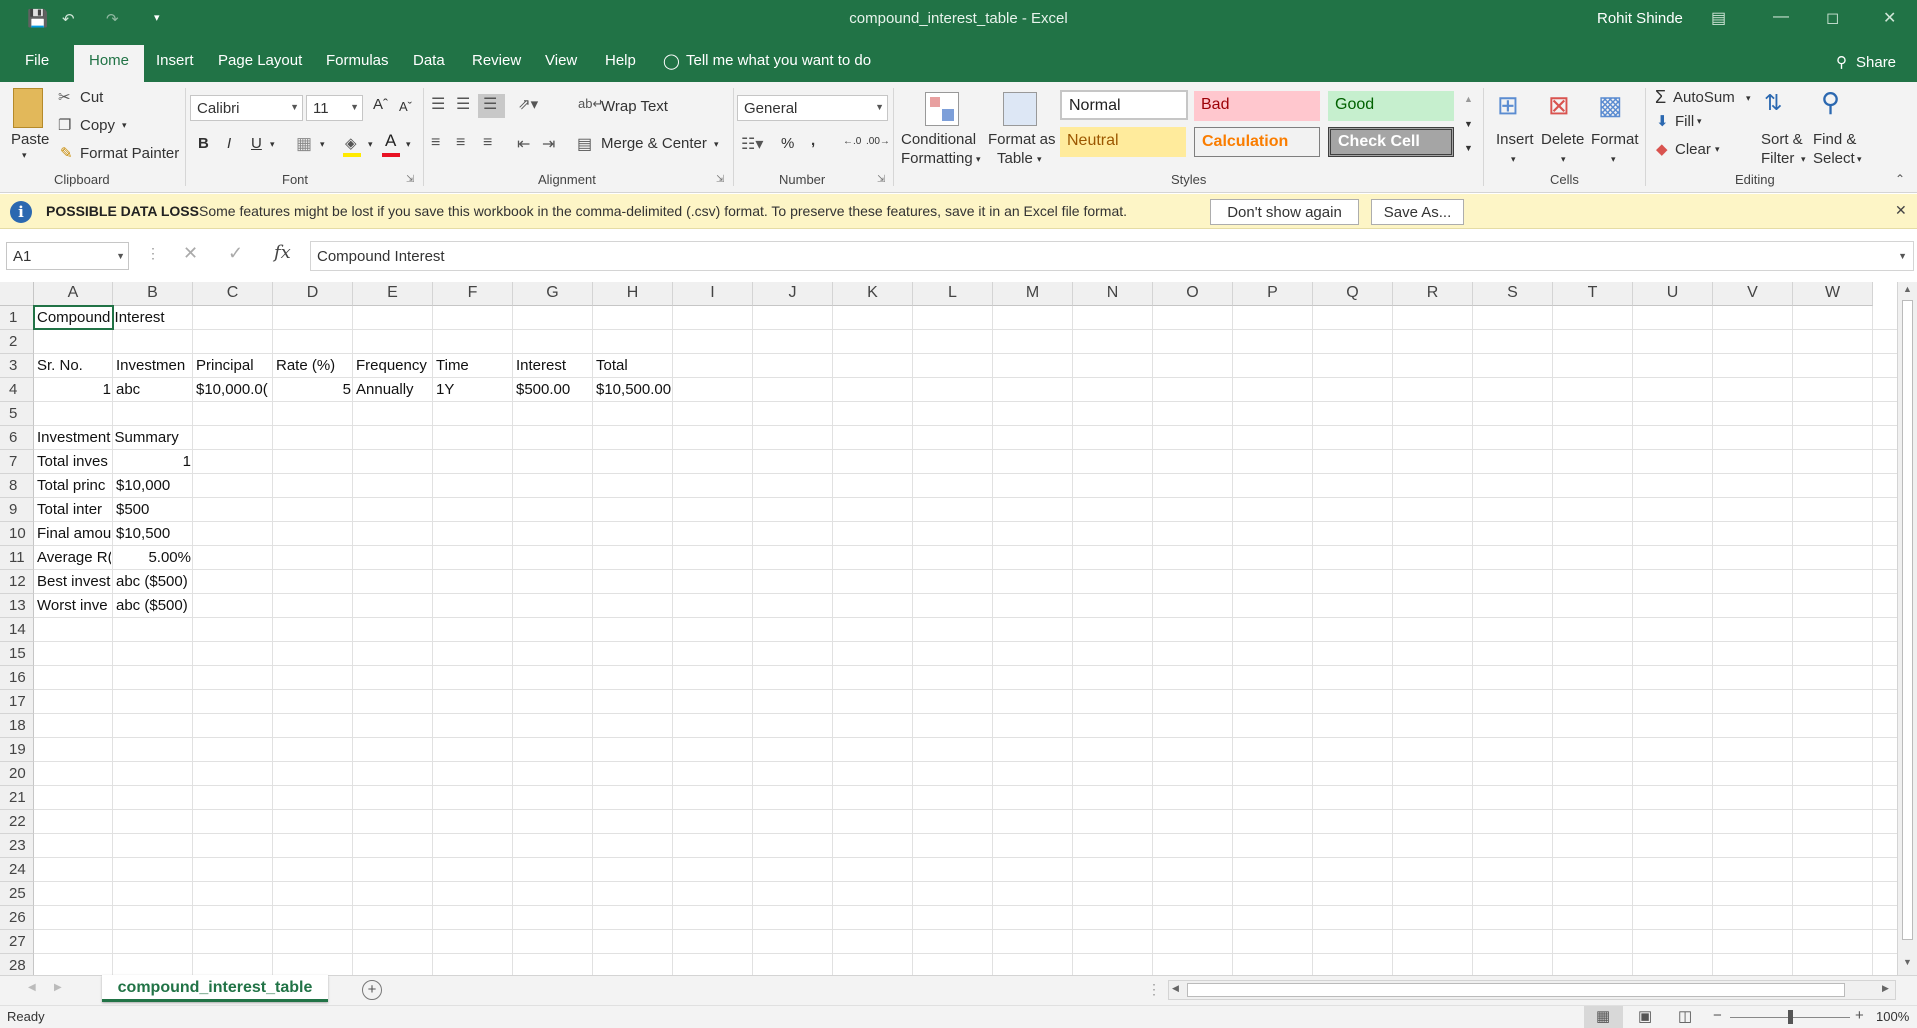 This screenshot has width=1917, height=1028. What do you see at coordinates (153, 366) in the screenshot?
I see `cell-b3: Investmen` at bounding box center [153, 366].